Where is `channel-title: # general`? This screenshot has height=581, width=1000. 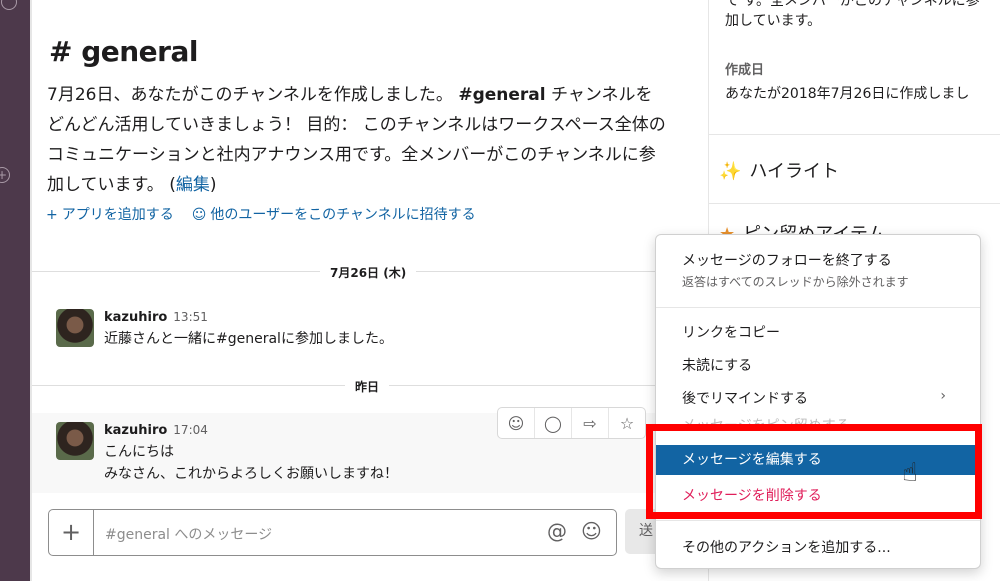 channel-title: # general is located at coordinates (123, 51).